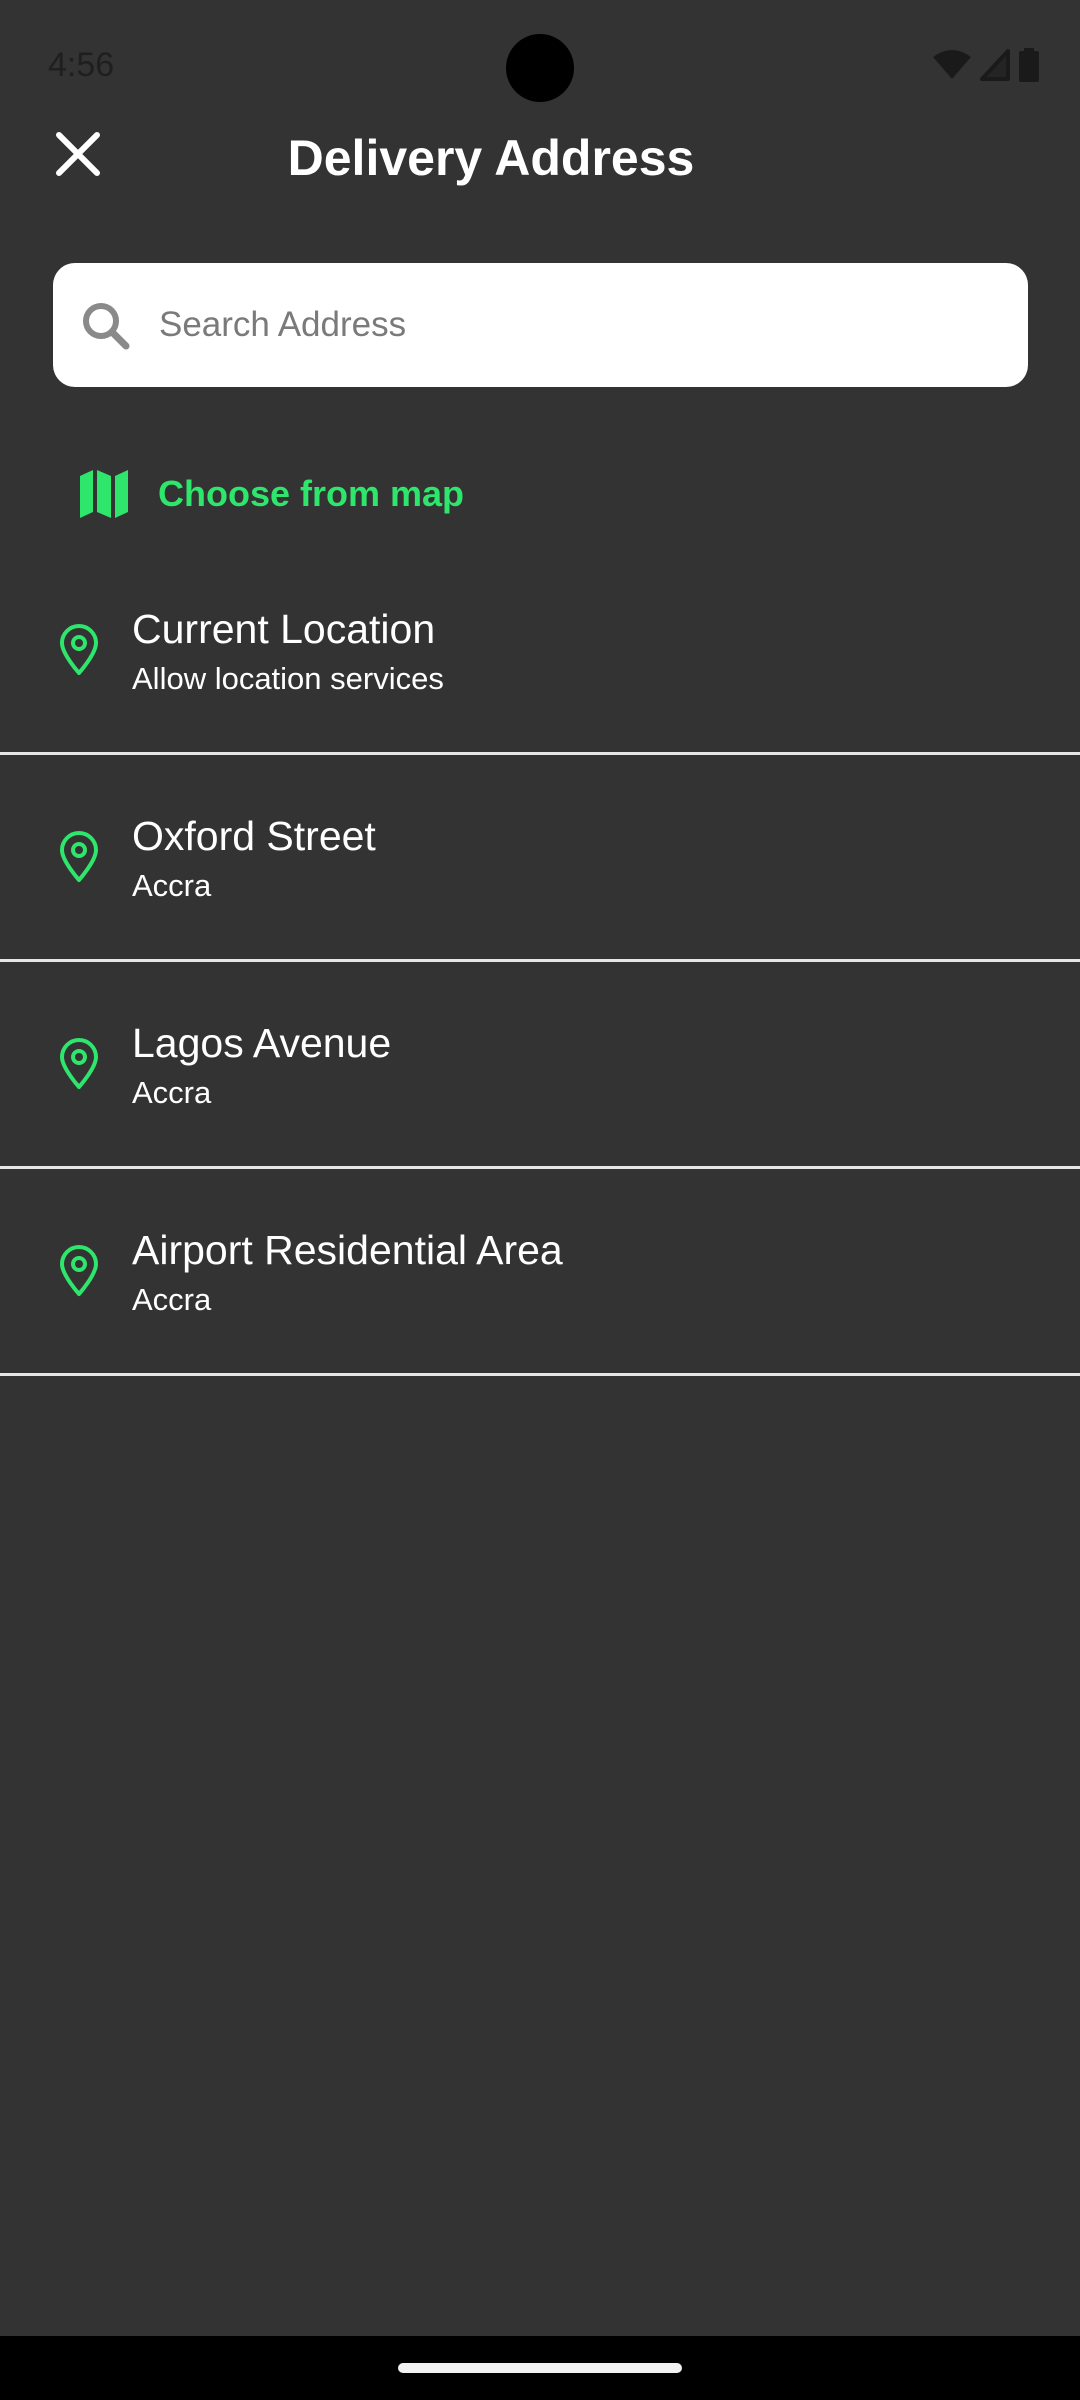  I want to click on page-title: Delivery Address, so click(491, 158).